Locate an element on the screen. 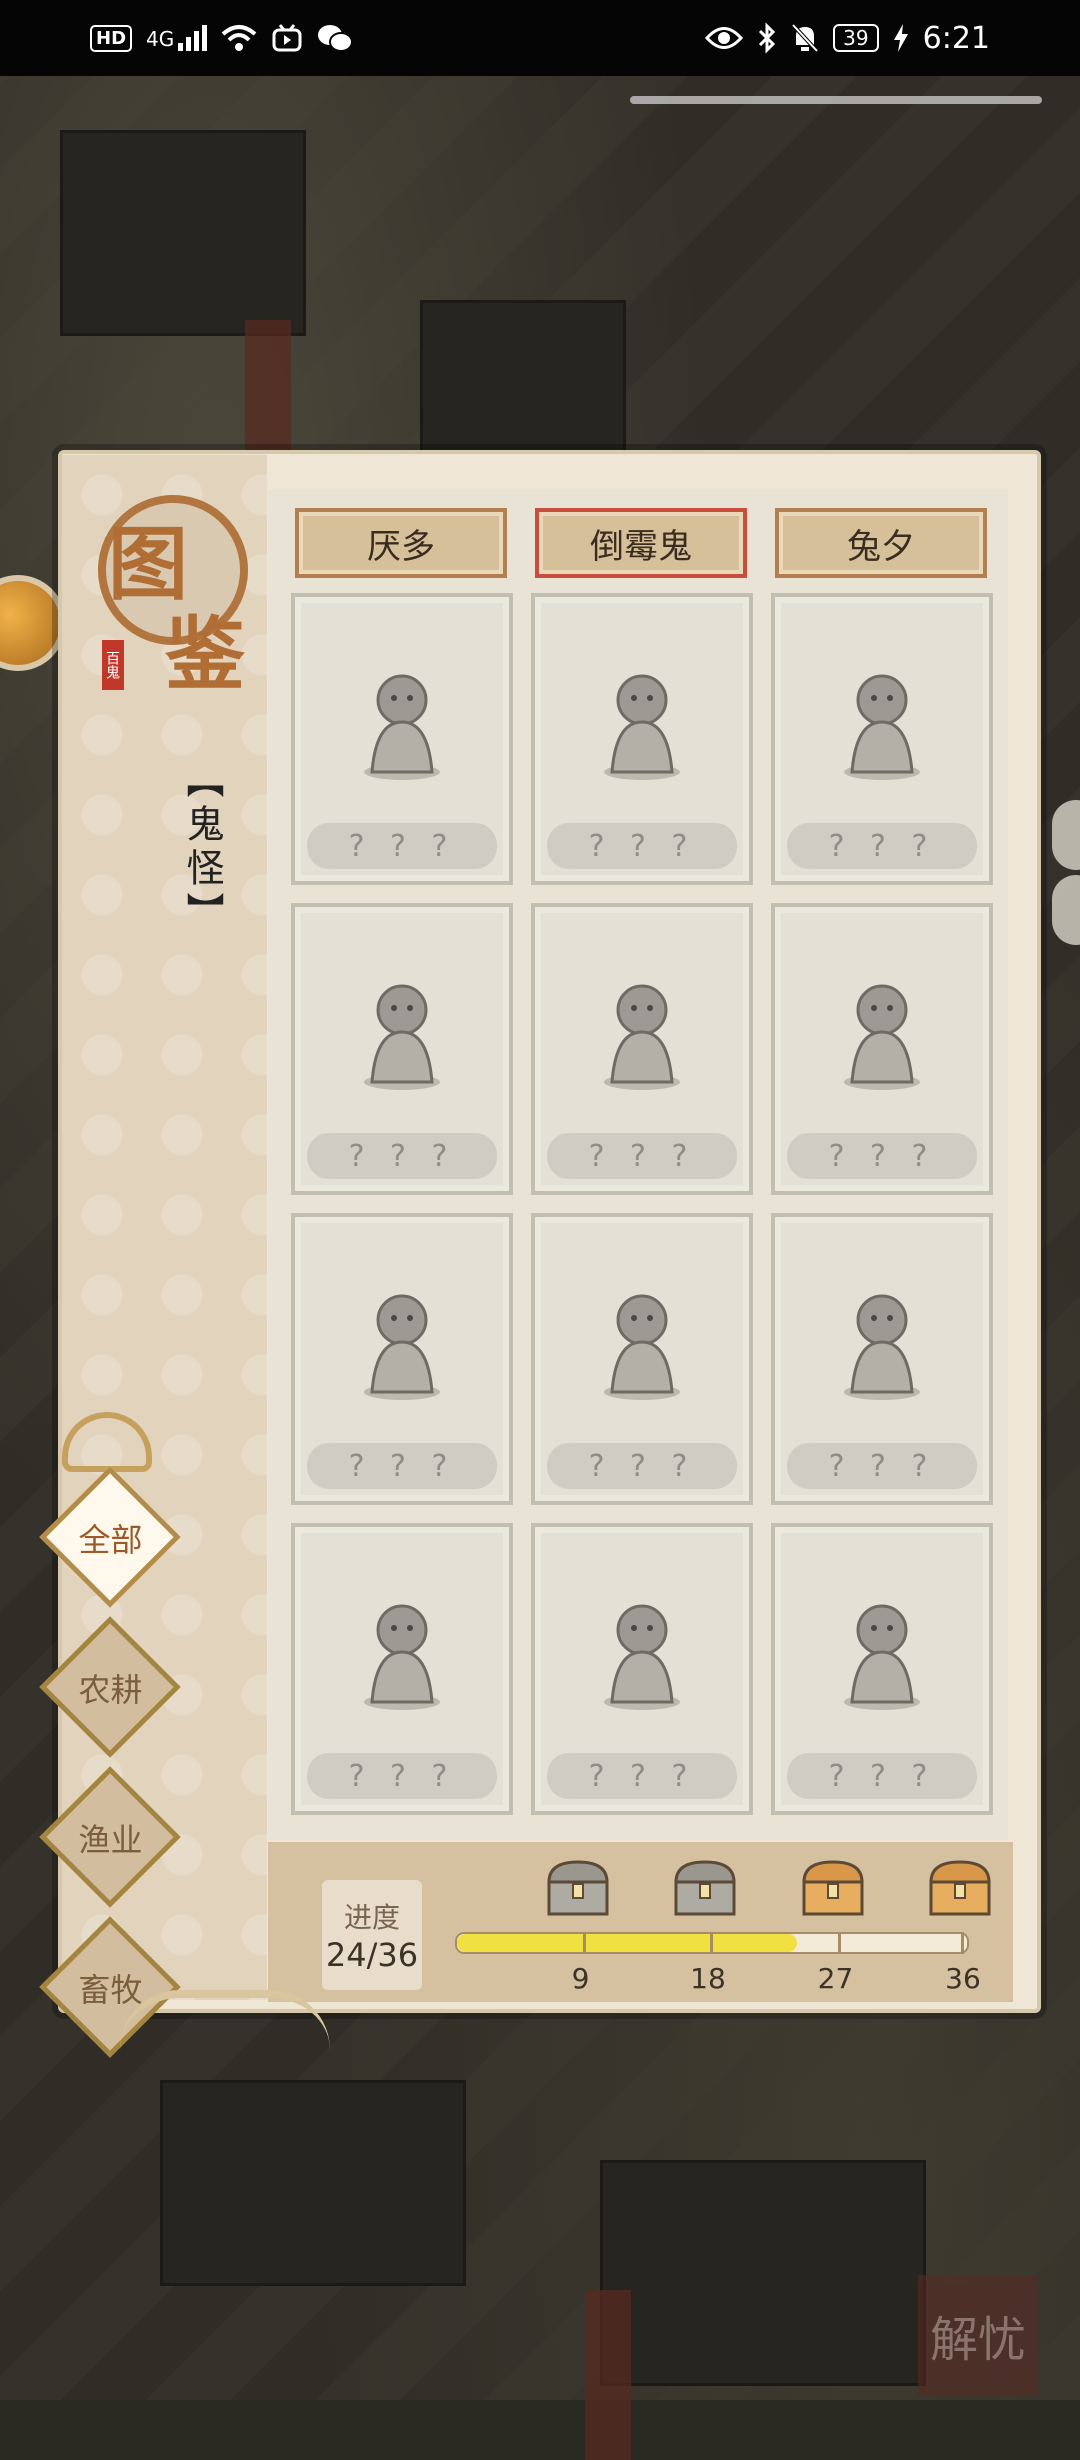  progress-box: 进度 24/36 is located at coordinates (372, 1935).